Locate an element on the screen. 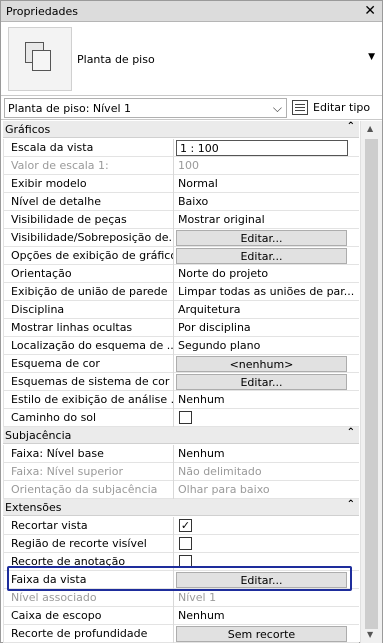 The width and height of the screenshot is (383, 643). property-label: Orientação is located at coordinates (88, 274).